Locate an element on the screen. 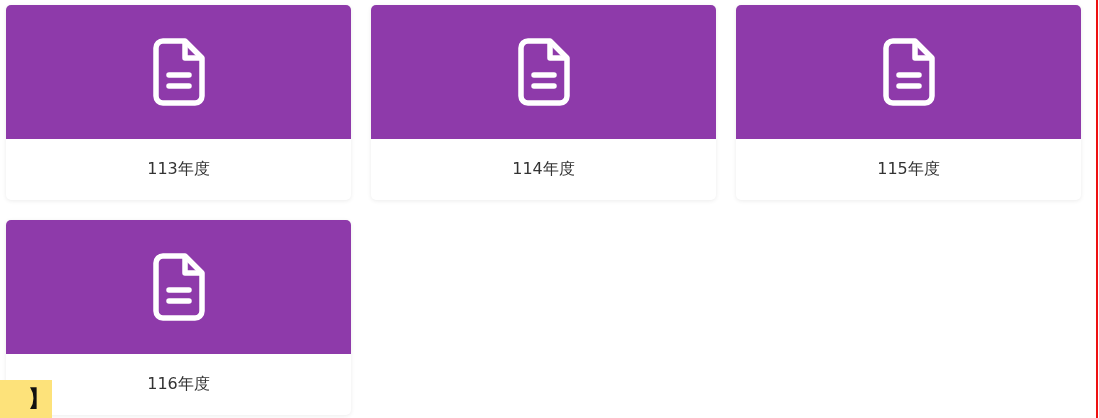  folder-card: 113年度 is located at coordinates (178, 102).